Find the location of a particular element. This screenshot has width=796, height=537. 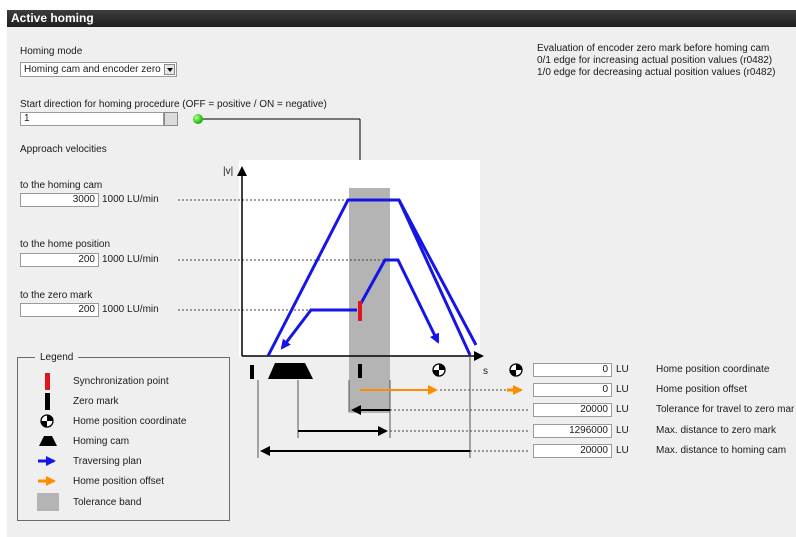

status-led-icon is located at coordinates (198, 119).